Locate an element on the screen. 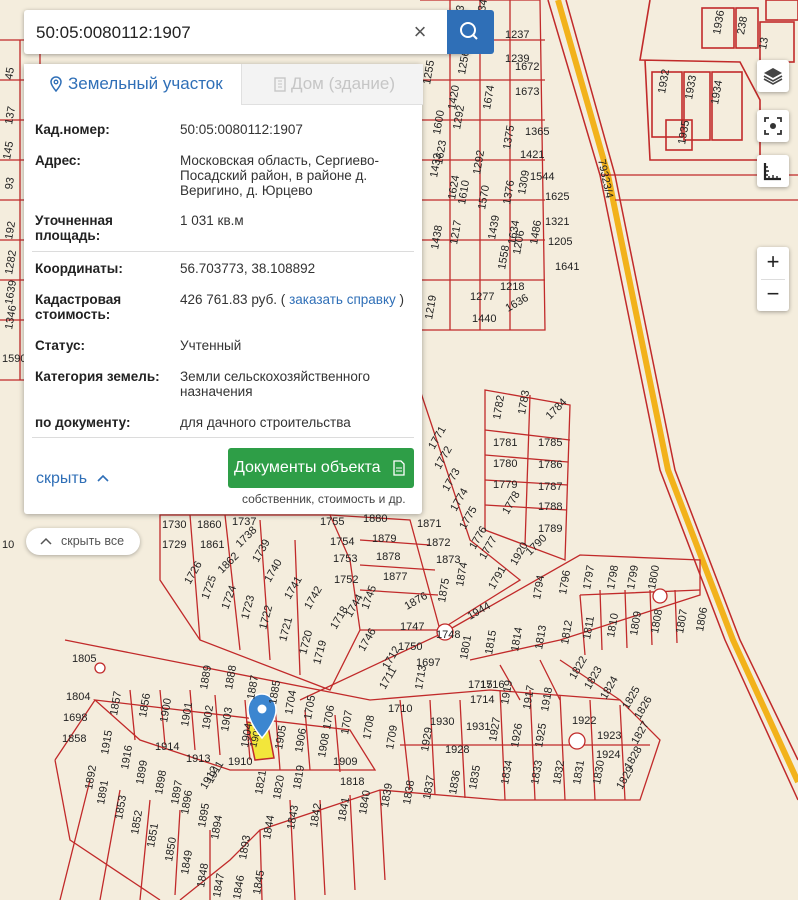 The image size is (798, 900). locate-button is located at coordinates (773, 126).